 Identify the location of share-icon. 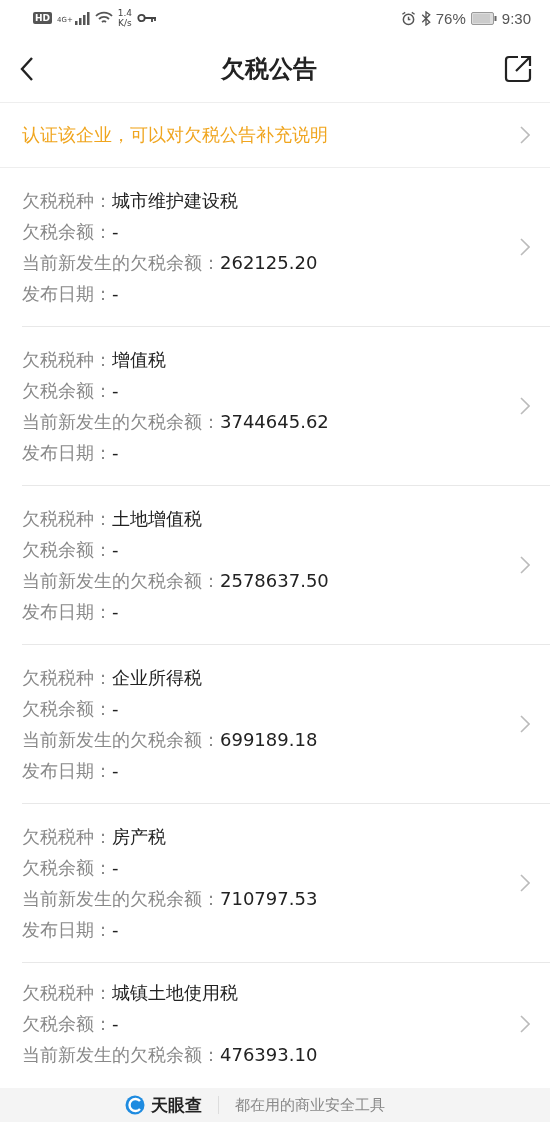
(518, 69).